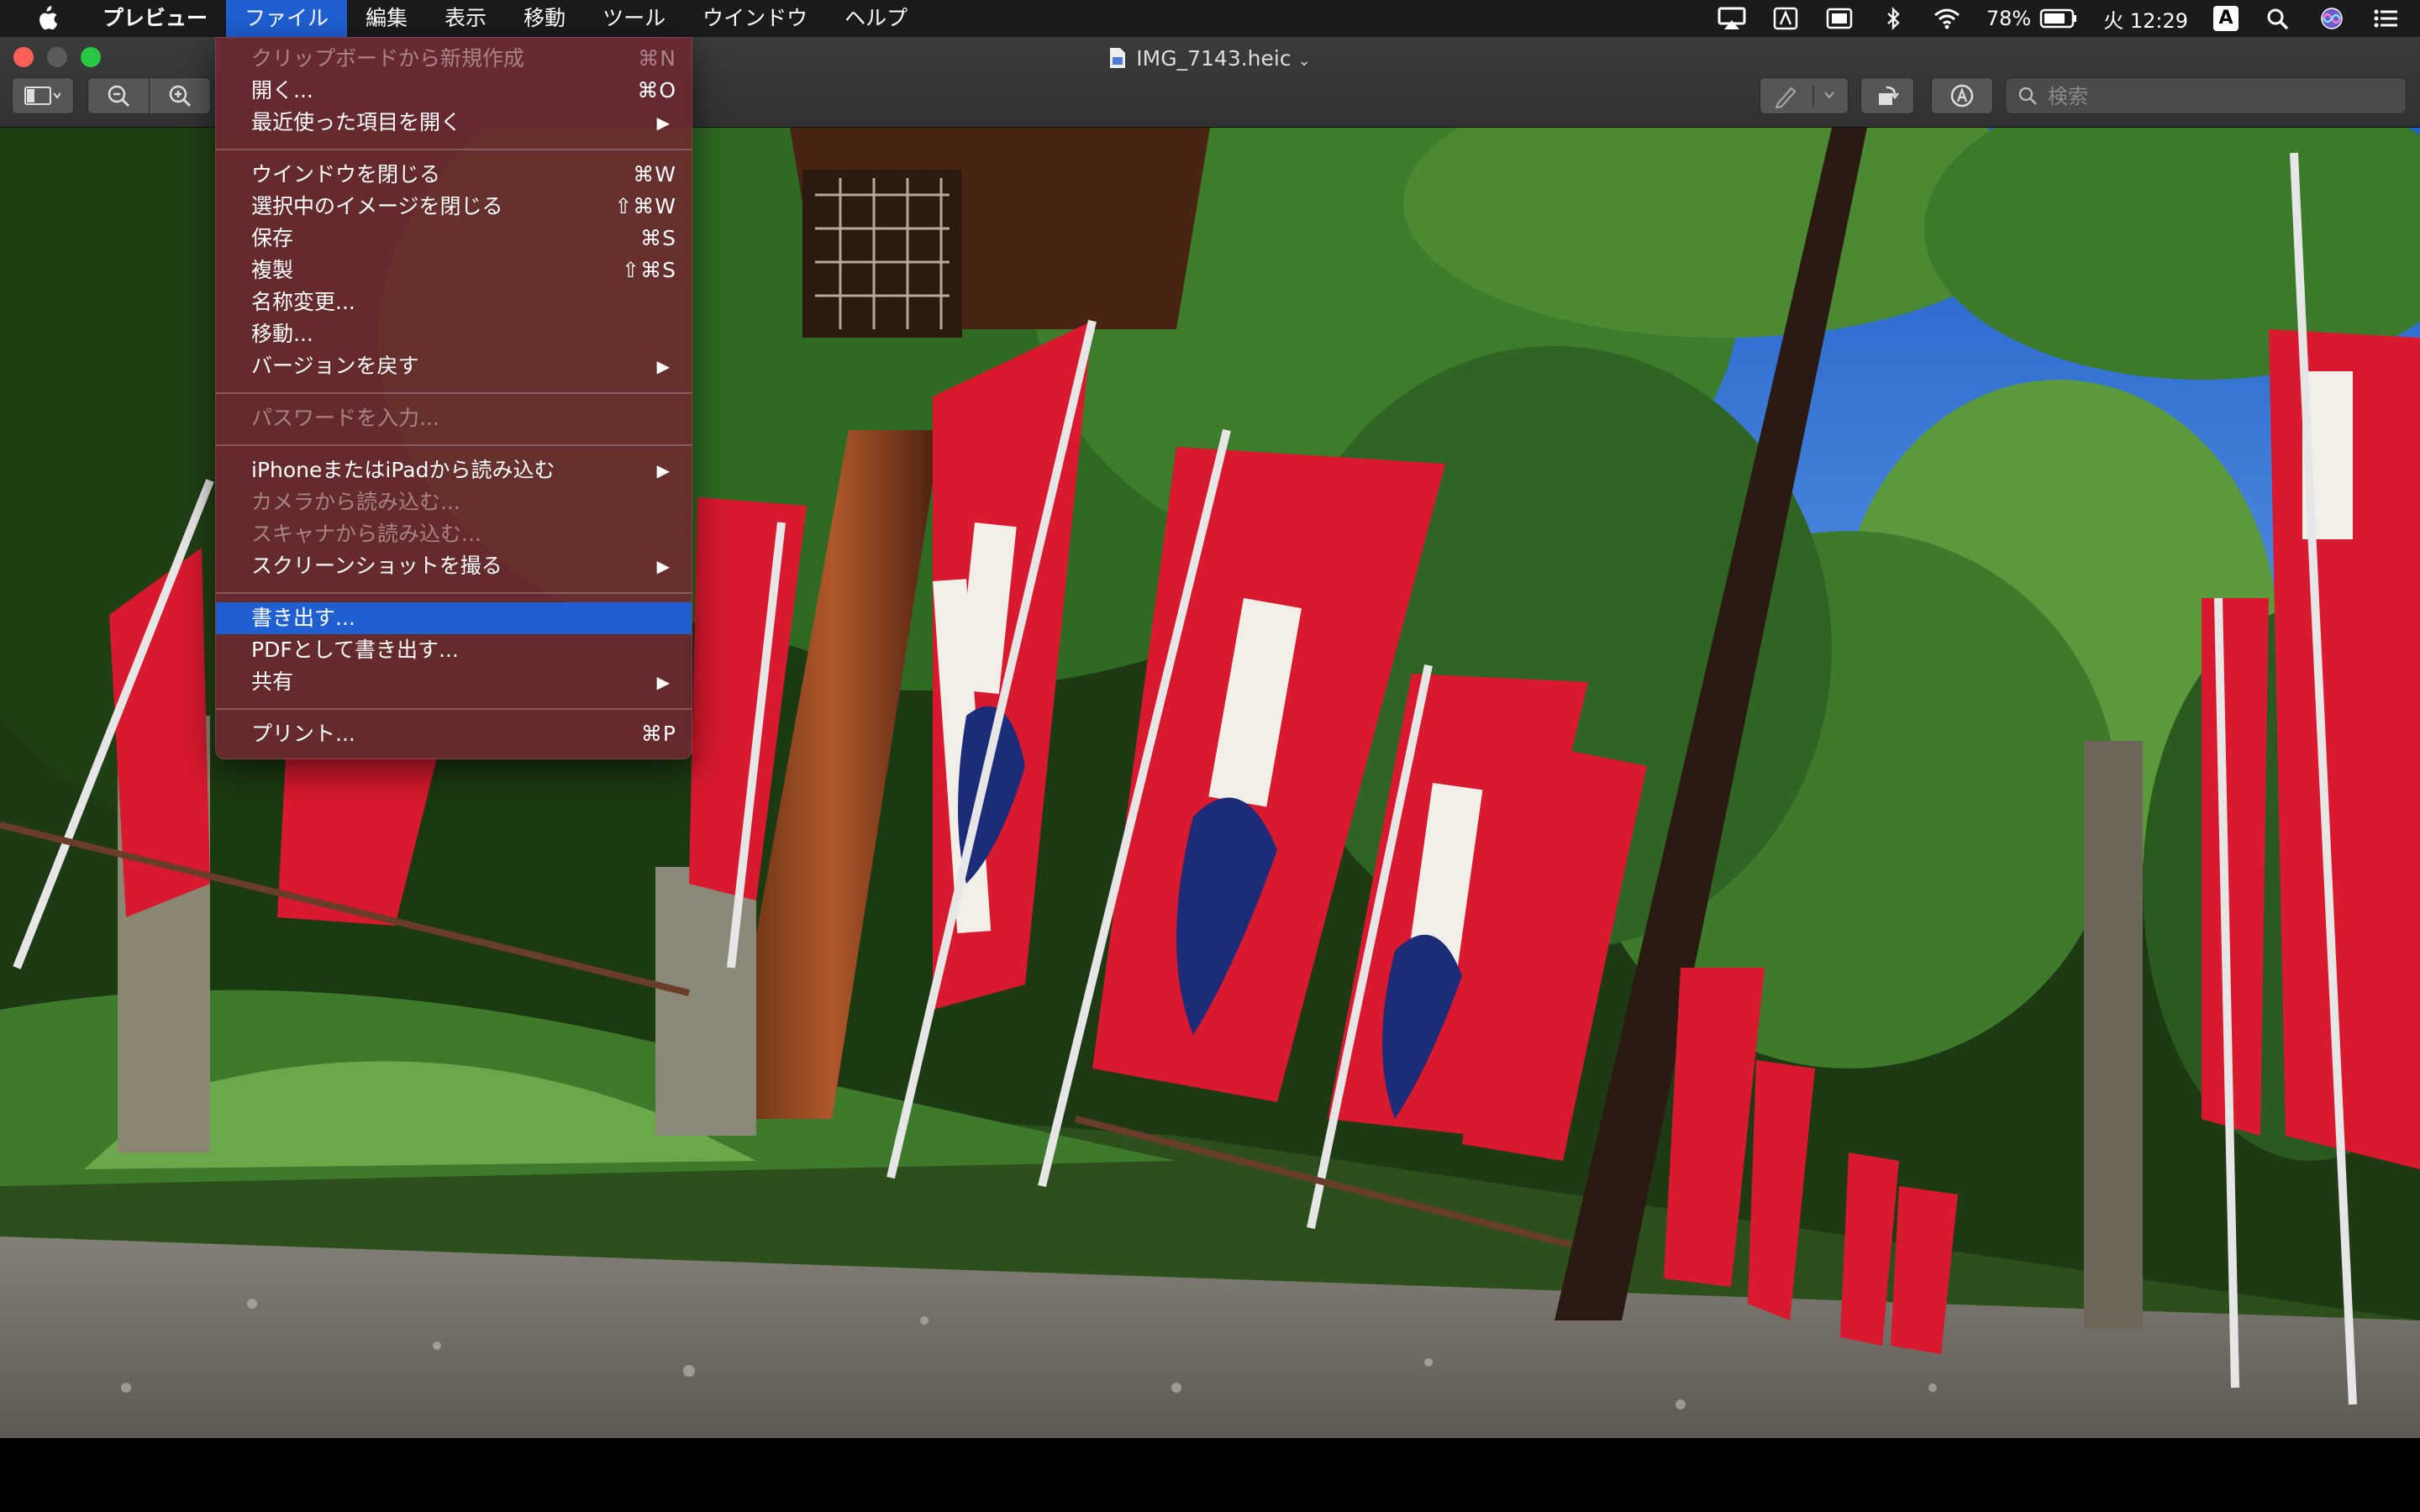  What do you see at coordinates (634, 18) in the screenshot?
I see `menu-tools: ツール` at bounding box center [634, 18].